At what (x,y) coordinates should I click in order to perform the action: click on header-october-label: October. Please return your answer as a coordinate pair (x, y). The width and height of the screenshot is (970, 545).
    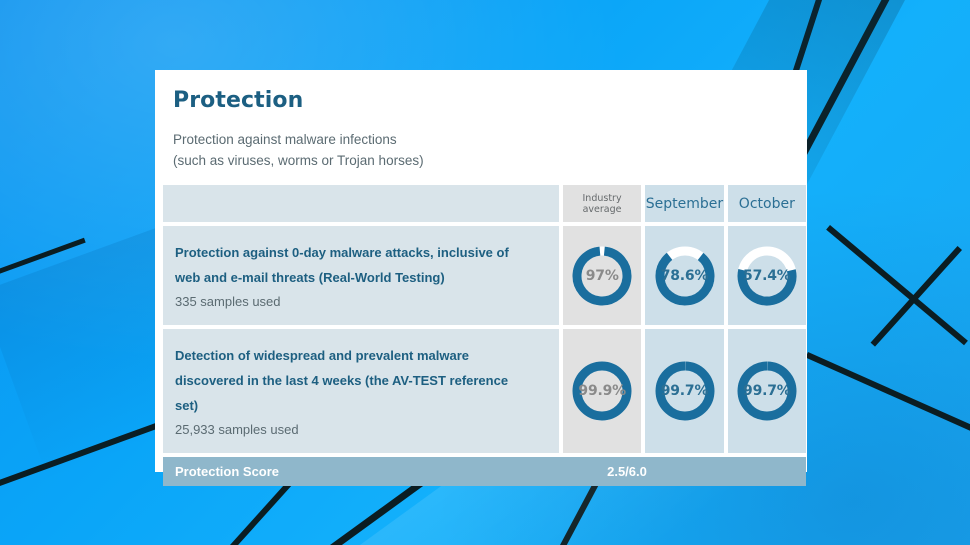
    Looking at the image, I should click on (766, 203).